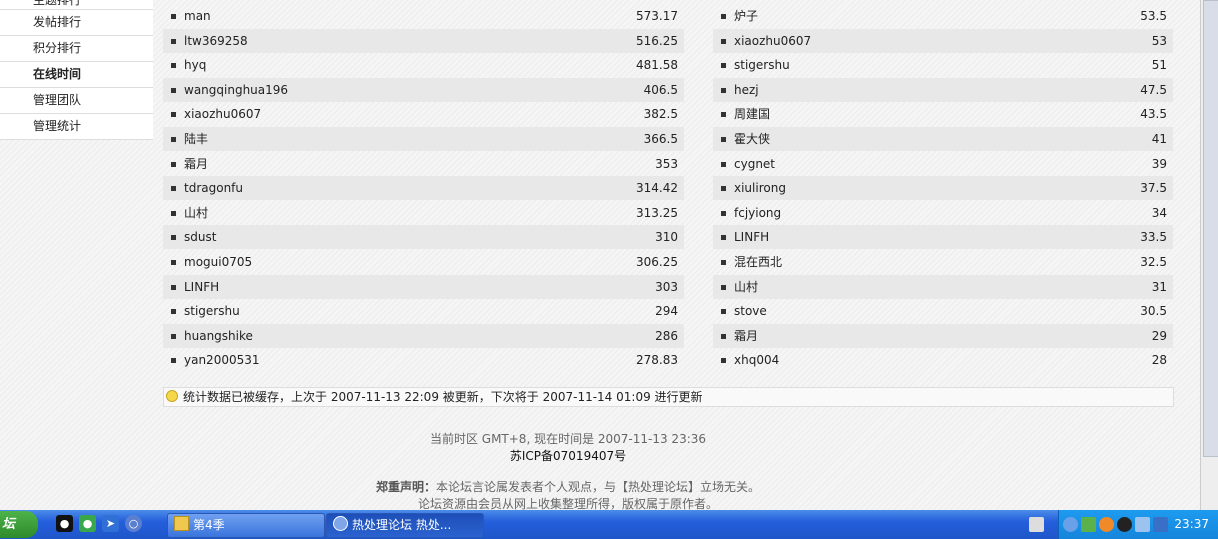  Describe the element at coordinates (943, 213) in the screenshot. I see `rank-row-right: fcjyiong 34` at that location.